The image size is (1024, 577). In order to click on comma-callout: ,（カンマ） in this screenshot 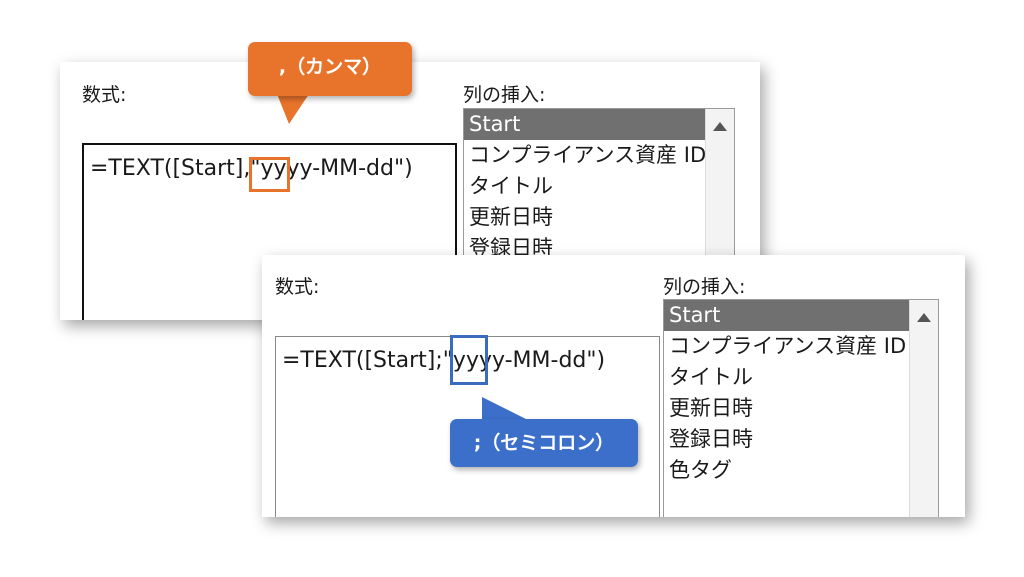, I will do `click(330, 69)`.